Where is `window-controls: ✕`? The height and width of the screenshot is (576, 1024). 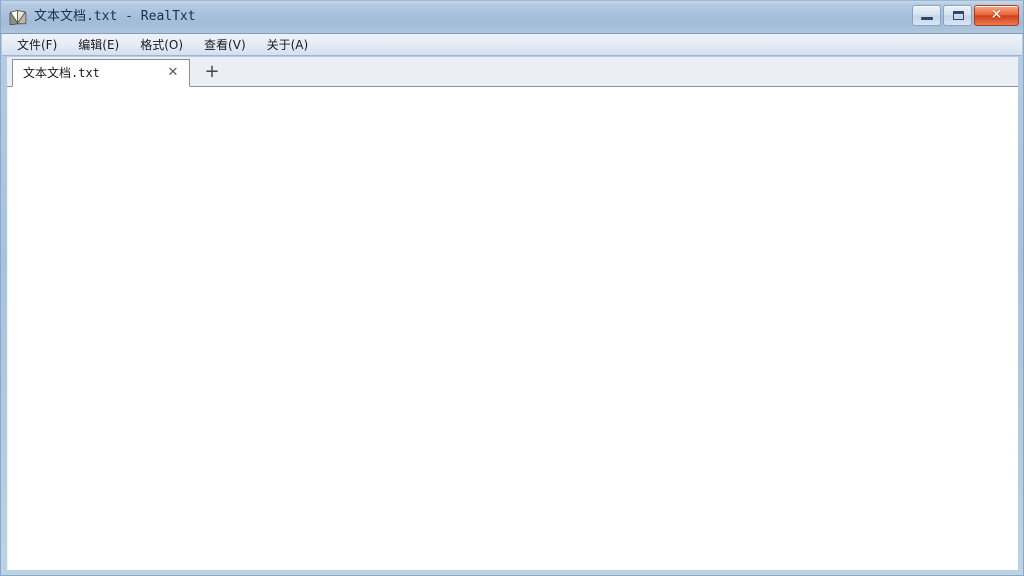 window-controls: ✕ is located at coordinates (965, 15).